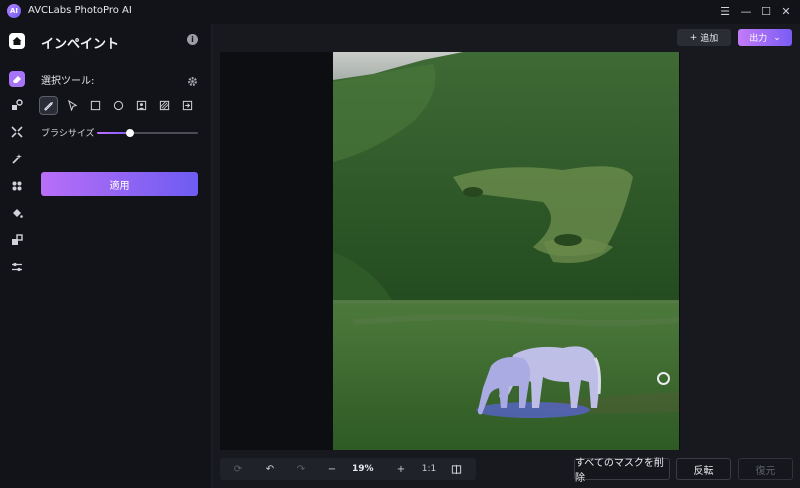 The width and height of the screenshot is (800, 488). I want to click on expand-icon, so click(17, 132).